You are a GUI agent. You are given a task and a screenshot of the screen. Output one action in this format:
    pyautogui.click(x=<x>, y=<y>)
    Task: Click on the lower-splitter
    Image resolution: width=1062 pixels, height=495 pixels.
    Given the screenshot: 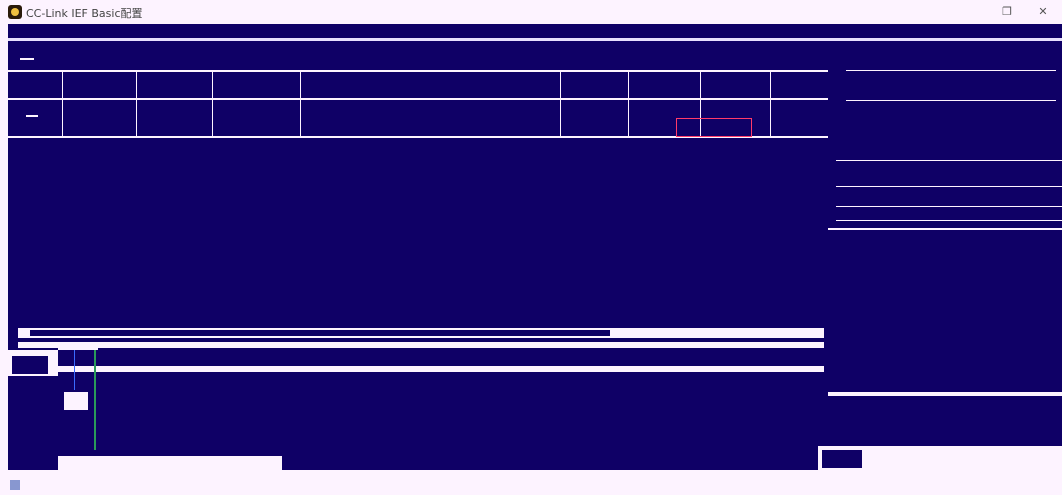 What is the action you would take?
    pyautogui.click(x=95, y=400)
    